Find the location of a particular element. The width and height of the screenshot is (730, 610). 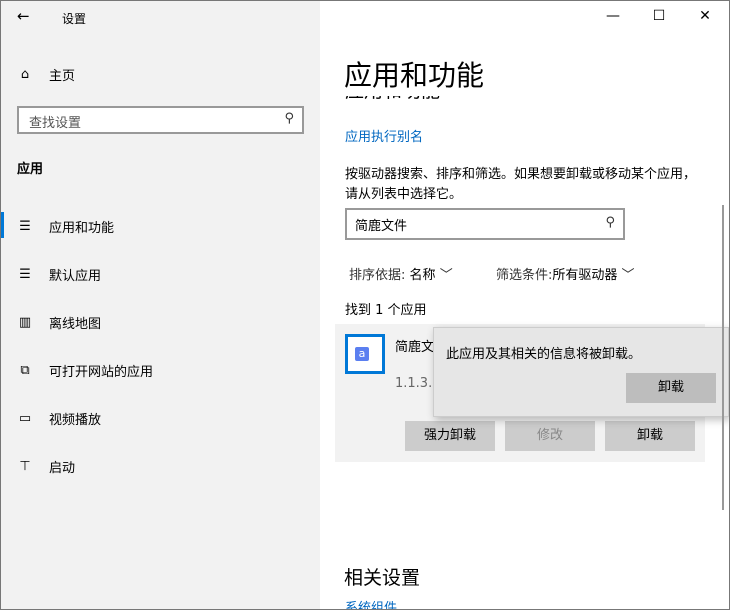

window-title: 设置 is located at coordinates (74, 19).